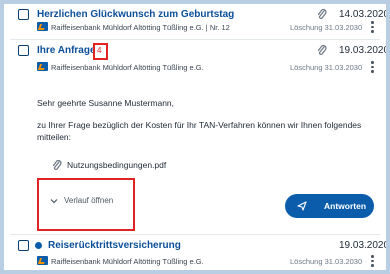 The height and width of the screenshot is (274, 390). I want to click on message-date: 14.03.2020, so click(364, 14).